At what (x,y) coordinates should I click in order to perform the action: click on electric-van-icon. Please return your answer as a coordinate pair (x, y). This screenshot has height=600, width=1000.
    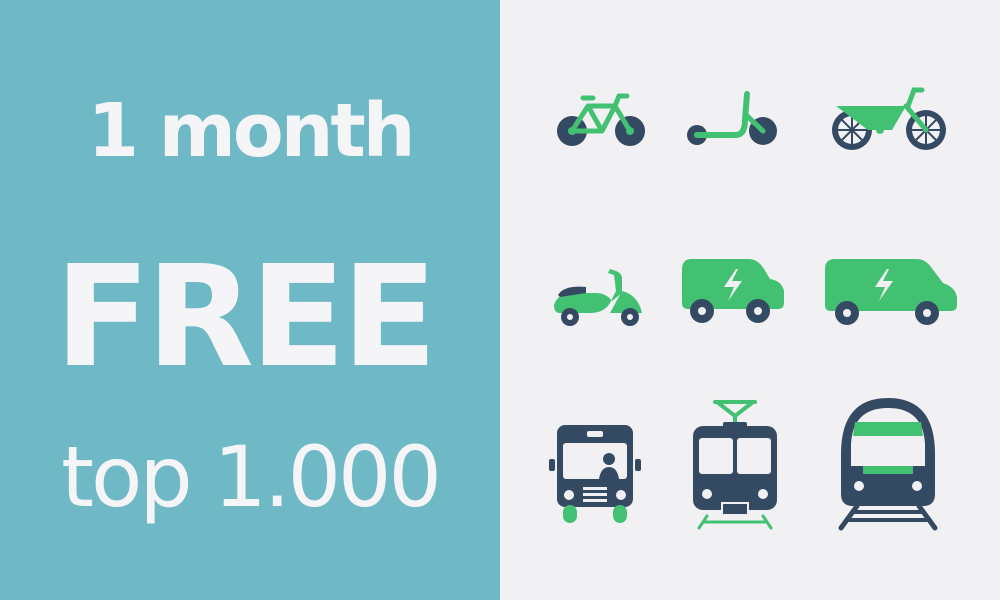
    Looking at the image, I should click on (891, 292).